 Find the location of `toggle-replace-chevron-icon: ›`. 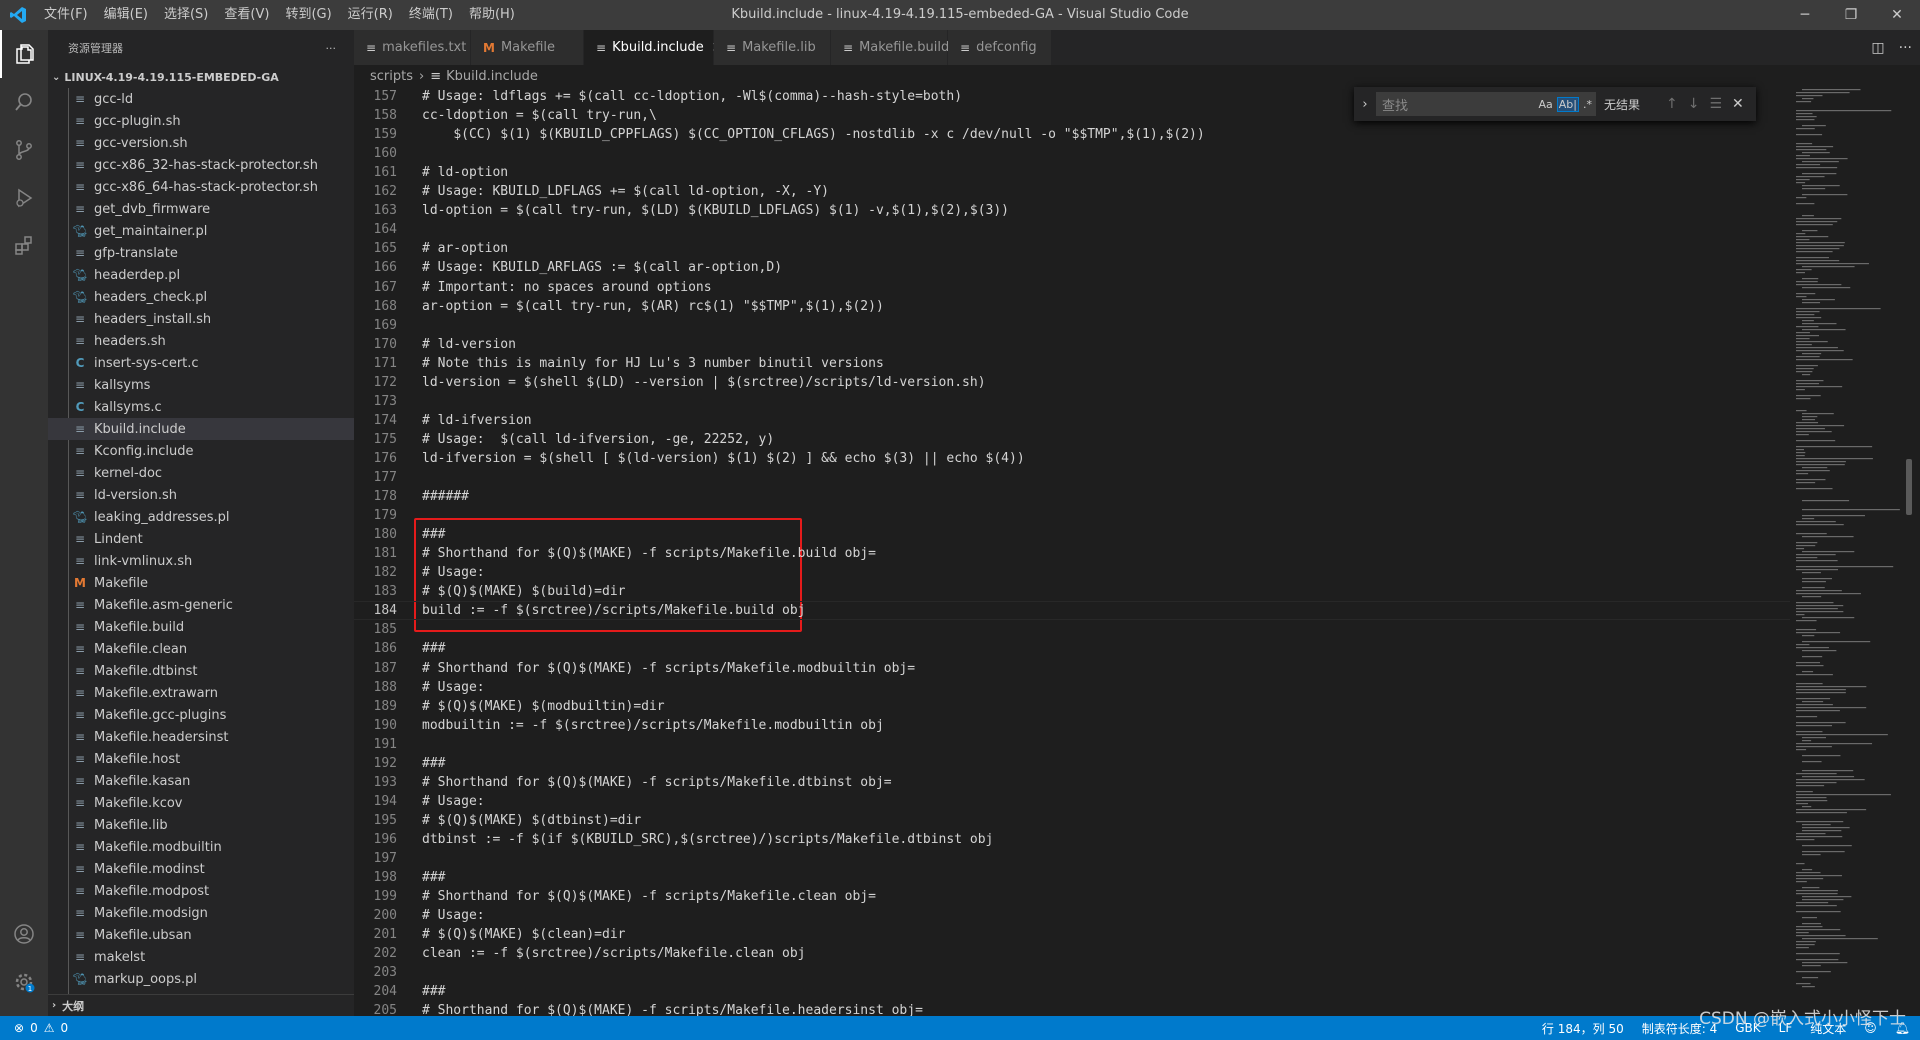

toggle-replace-chevron-icon: › is located at coordinates (1365, 104).